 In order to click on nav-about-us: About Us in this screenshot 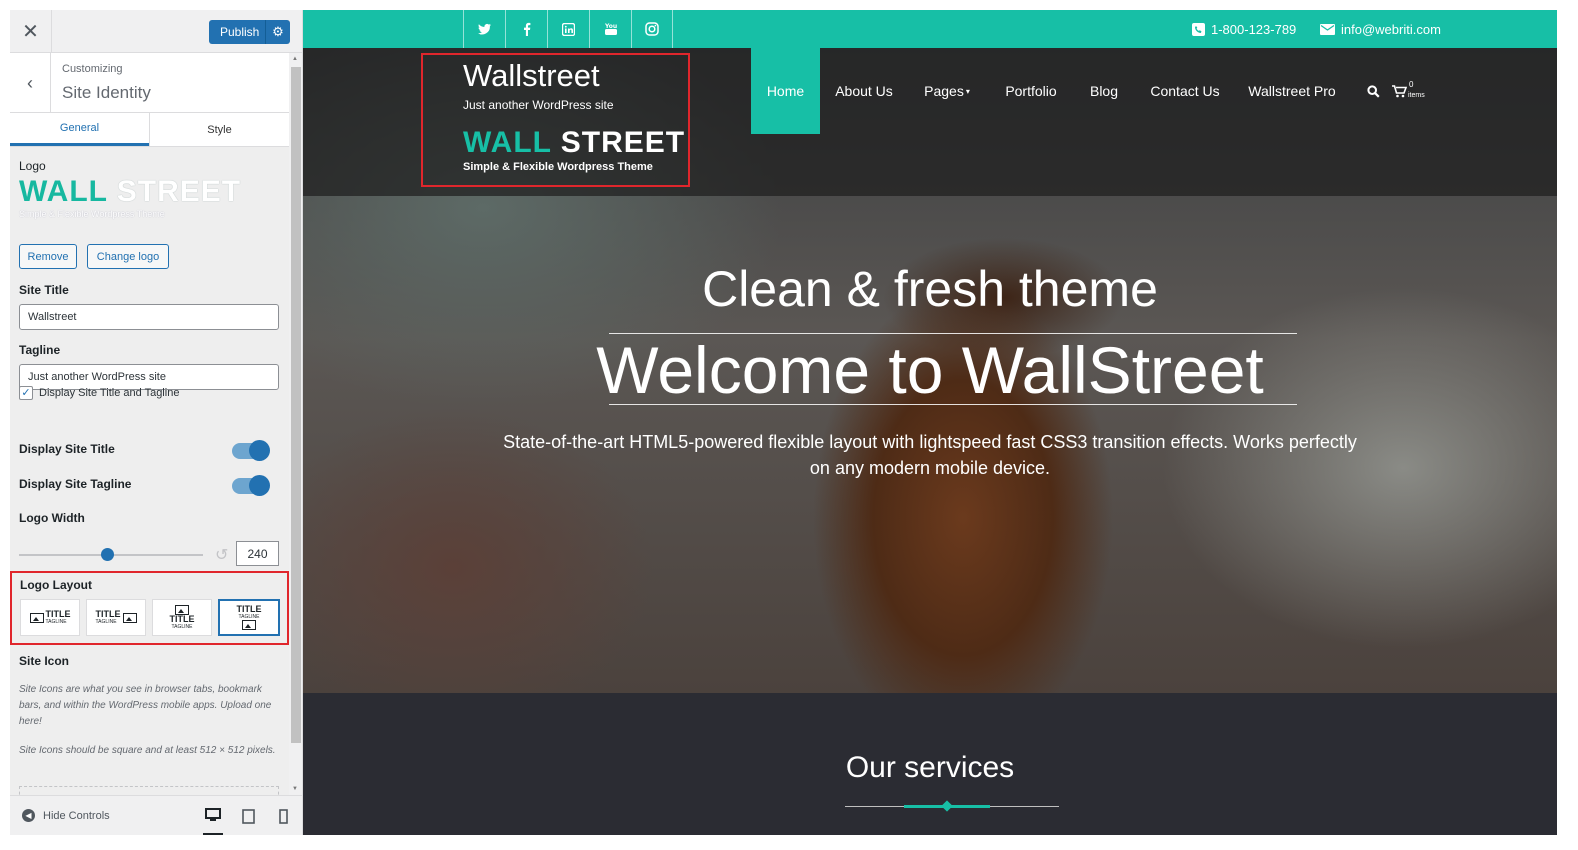, I will do `click(864, 91)`.